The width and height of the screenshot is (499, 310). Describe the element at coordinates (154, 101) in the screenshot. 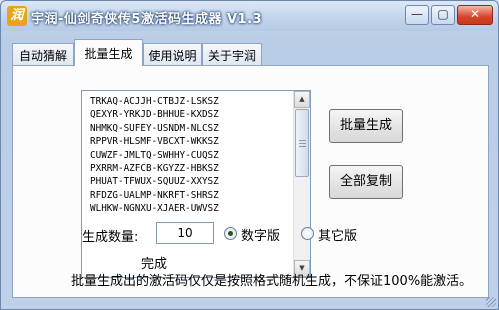

I see `code-line: TRKAQ-ACJJH-CTBJZ-LSKSZ` at that location.